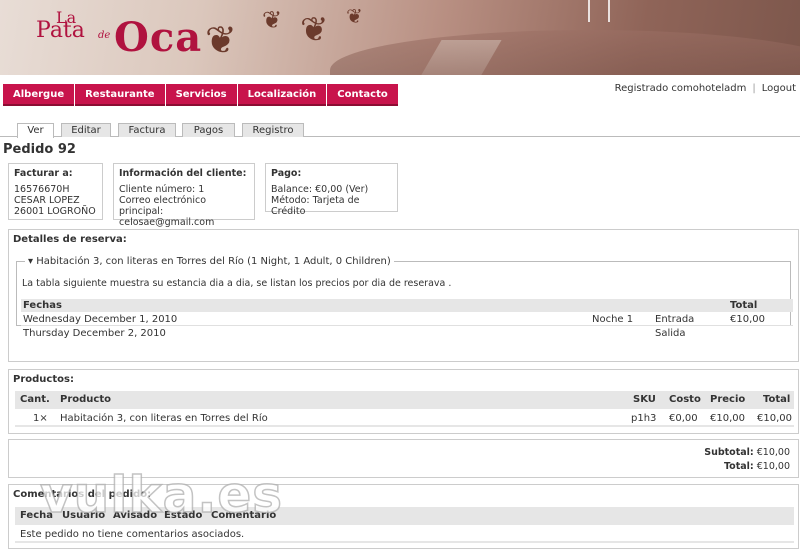  What do you see at coordinates (747, 460) in the screenshot?
I see `totals-block: Subtotal: €10,00 Total: €10,00` at bounding box center [747, 460].